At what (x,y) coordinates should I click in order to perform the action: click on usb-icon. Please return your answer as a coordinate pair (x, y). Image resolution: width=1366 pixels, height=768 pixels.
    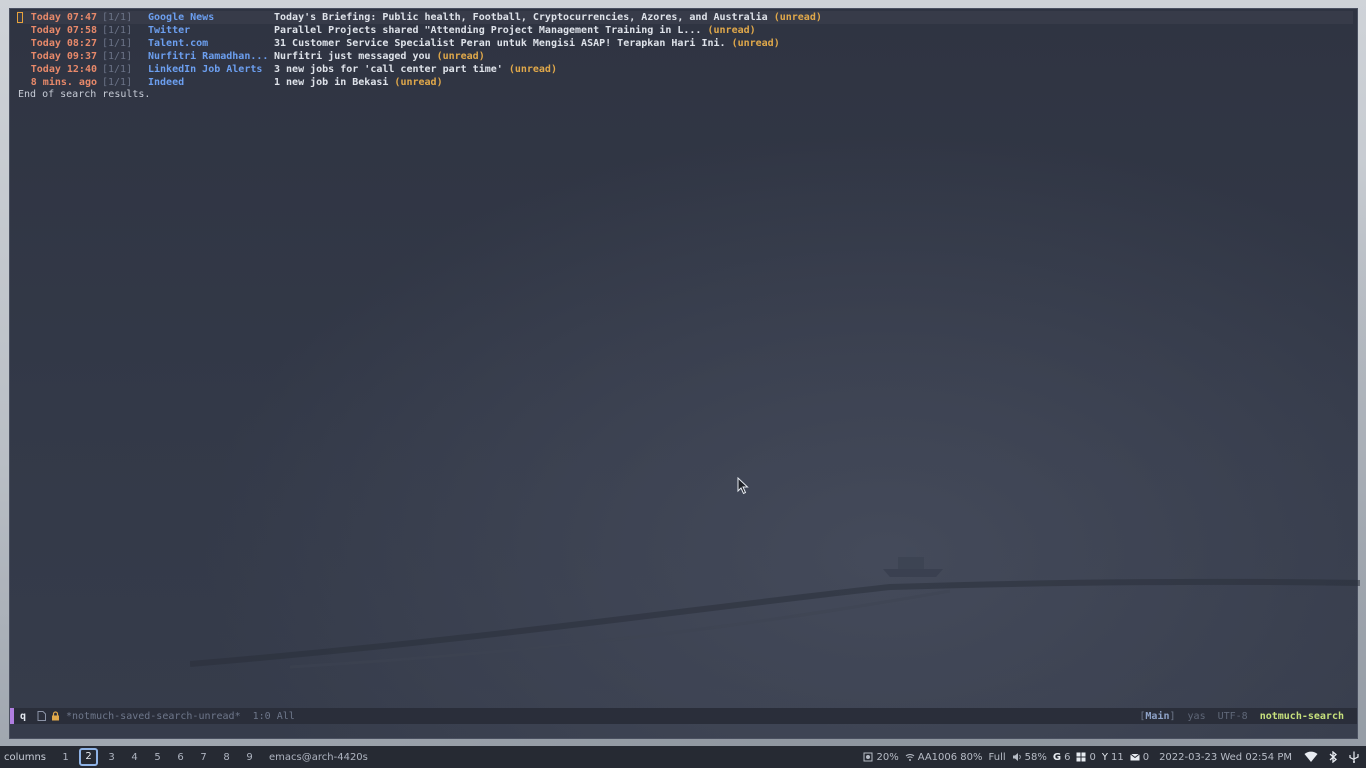
    Looking at the image, I should click on (1354, 757).